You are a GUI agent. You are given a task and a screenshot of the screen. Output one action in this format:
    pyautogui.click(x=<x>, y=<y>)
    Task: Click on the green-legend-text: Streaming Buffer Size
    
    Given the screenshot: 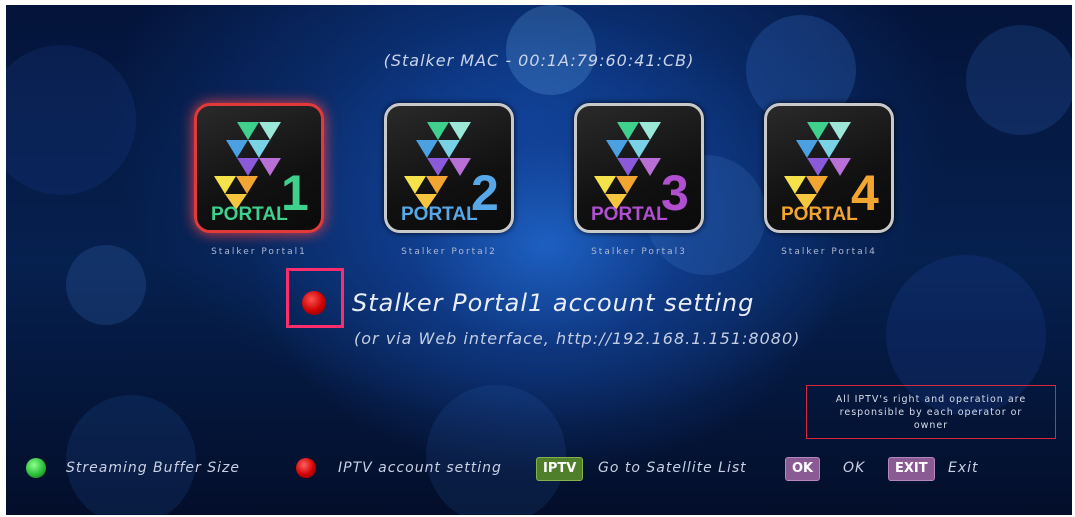 What is the action you would take?
    pyautogui.click(x=153, y=468)
    